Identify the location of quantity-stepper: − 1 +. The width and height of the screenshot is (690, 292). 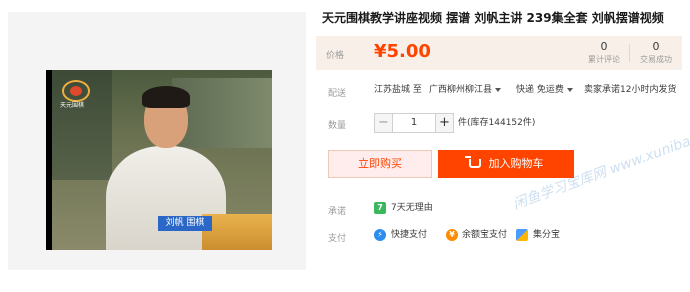
(414, 123).